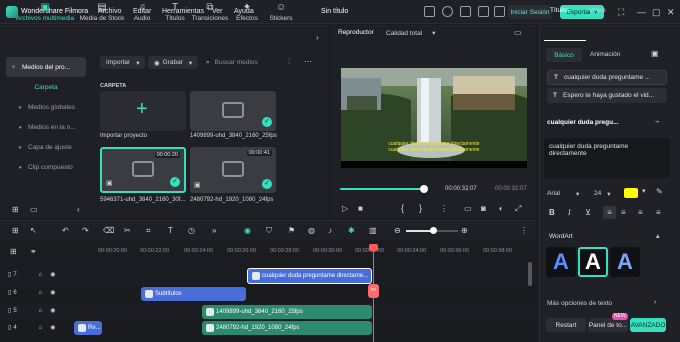 This screenshot has height=342, width=680. What do you see at coordinates (233, 111) in the screenshot?
I see `media-thumb: ✓` at bounding box center [233, 111].